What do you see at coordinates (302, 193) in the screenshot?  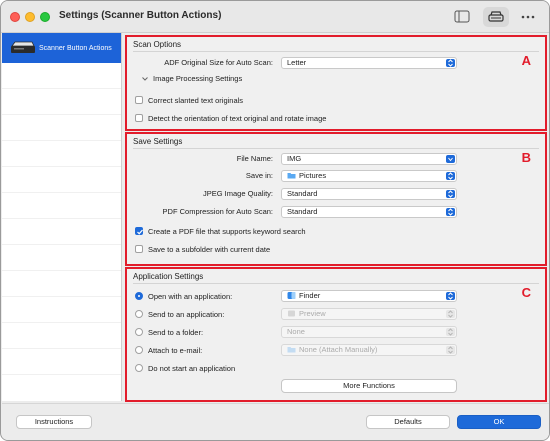 I see `jpeg-quality-value: Standard` at bounding box center [302, 193].